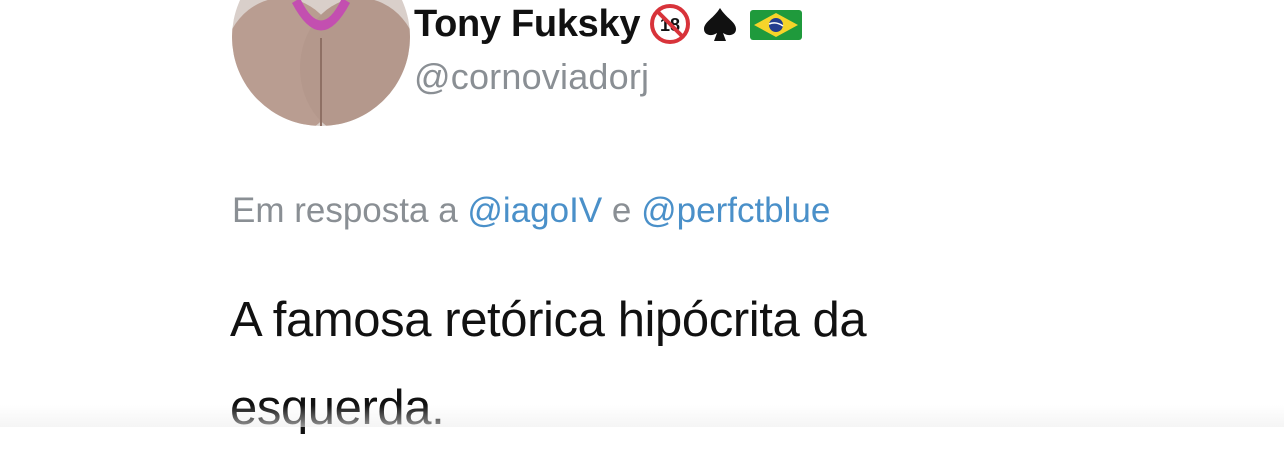 This screenshot has width=1284, height=452. What do you see at coordinates (776, 25) in the screenshot?
I see `brazil-flag-icon` at bounding box center [776, 25].